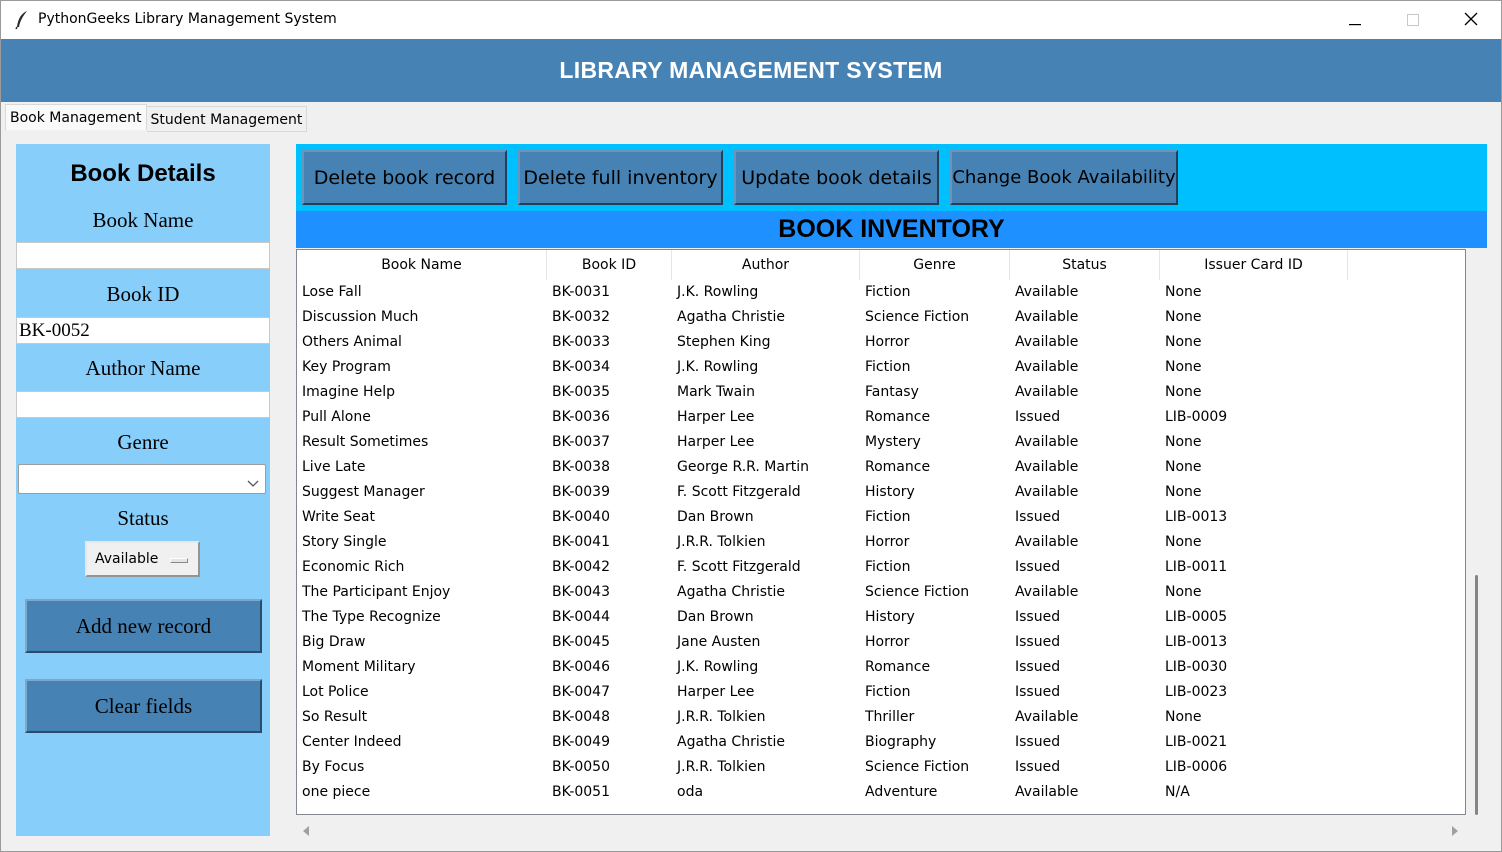  What do you see at coordinates (336, 792) in the screenshot?
I see `cell-book-name: one piece` at bounding box center [336, 792].